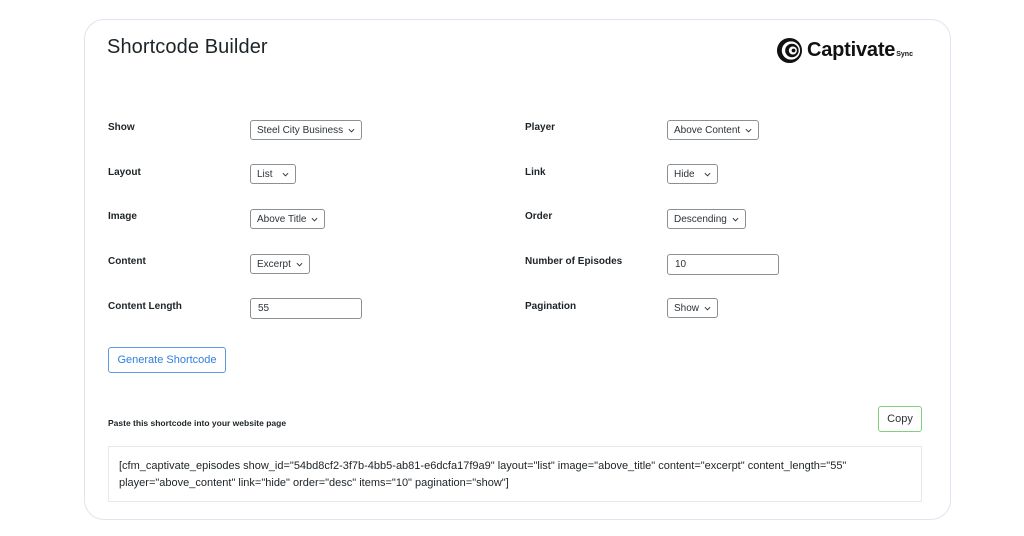  I want to click on layout-label: Layout, so click(124, 172).